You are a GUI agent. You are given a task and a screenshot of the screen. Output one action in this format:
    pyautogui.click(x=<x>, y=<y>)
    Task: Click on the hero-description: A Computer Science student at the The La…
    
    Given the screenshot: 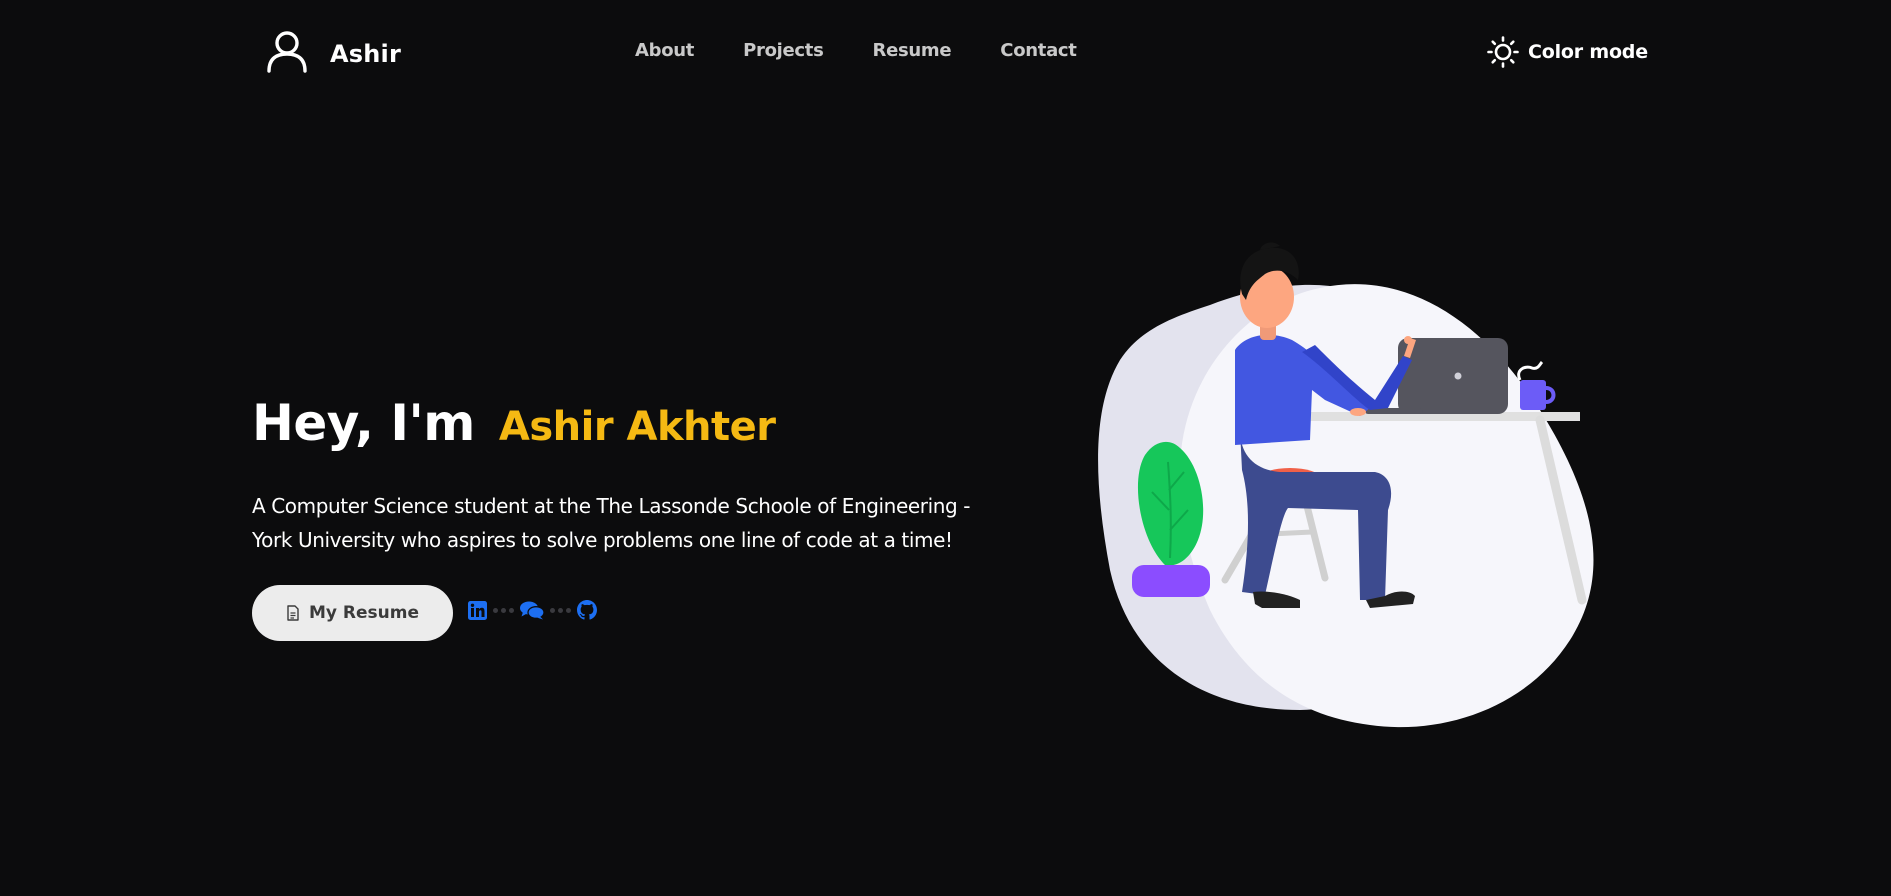 What is the action you would take?
    pyautogui.click(x=611, y=523)
    